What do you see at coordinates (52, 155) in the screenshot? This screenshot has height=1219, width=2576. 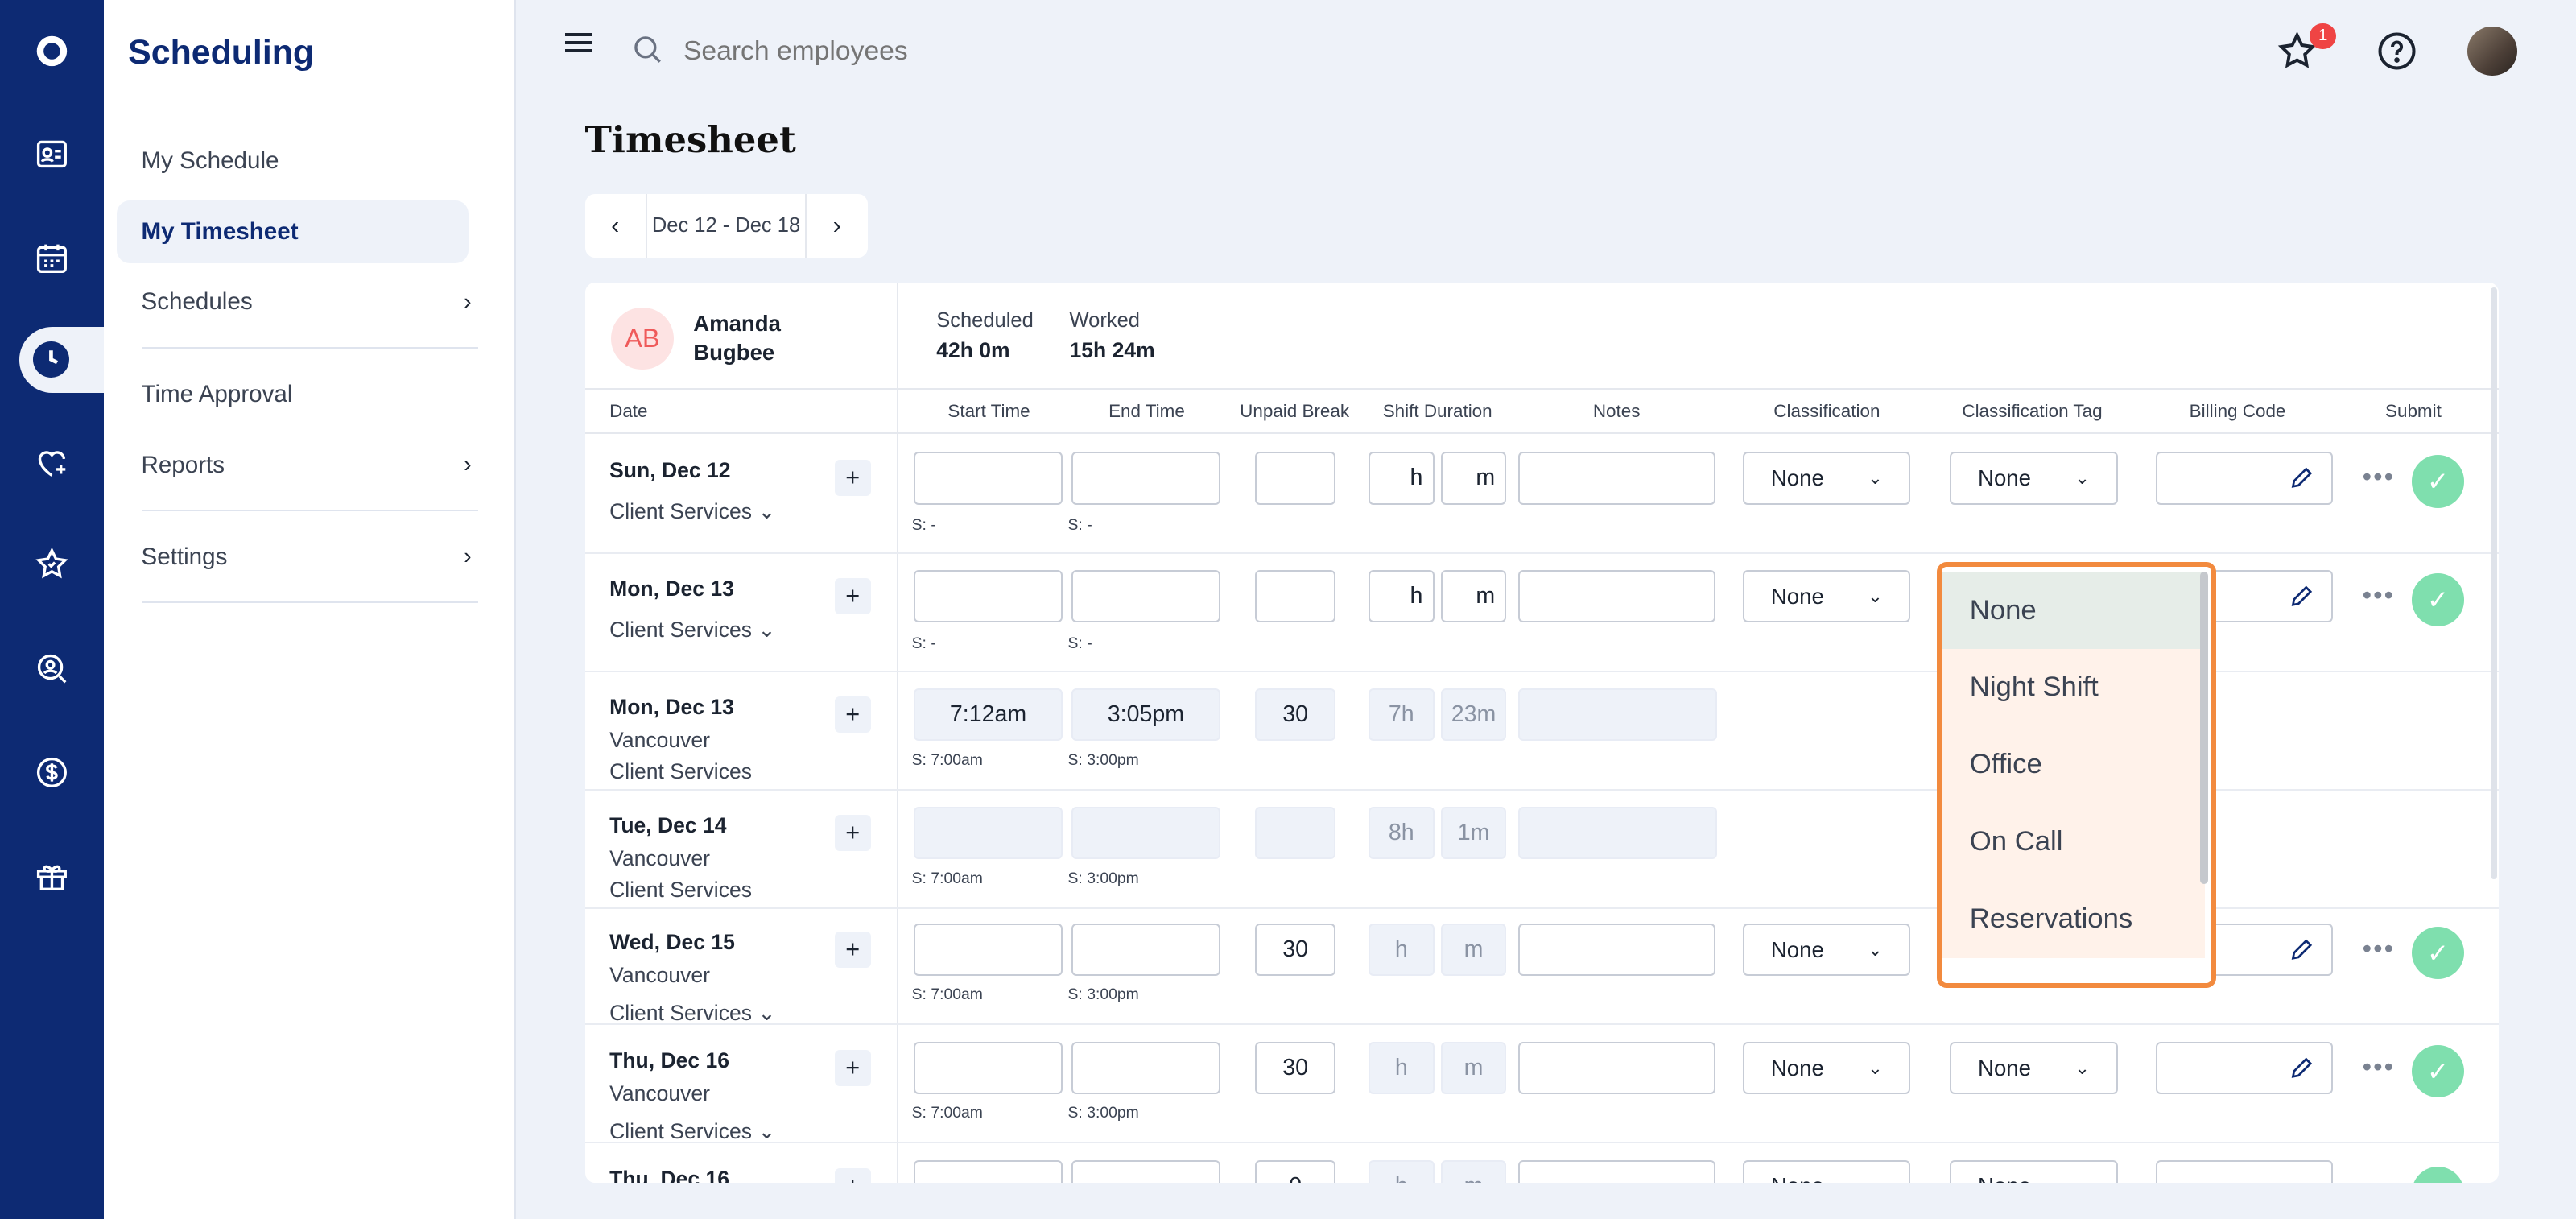 I see `id-card-icon` at bounding box center [52, 155].